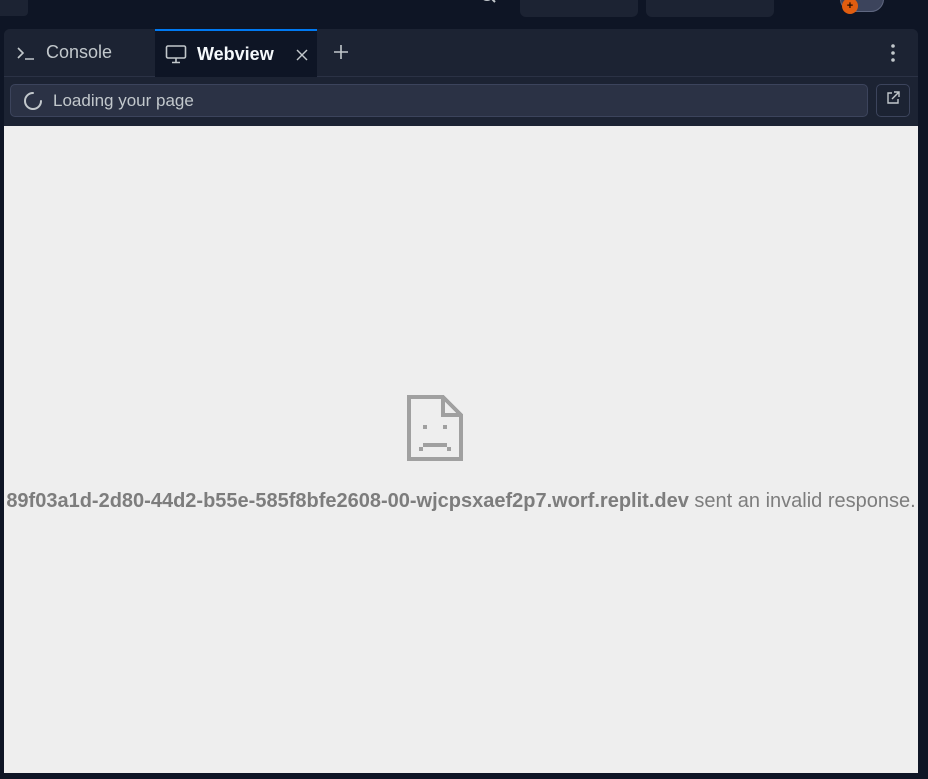 The width and height of the screenshot is (928, 779). What do you see at coordinates (893, 53) in the screenshot?
I see `kebab-menu-icon` at bounding box center [893, 53].